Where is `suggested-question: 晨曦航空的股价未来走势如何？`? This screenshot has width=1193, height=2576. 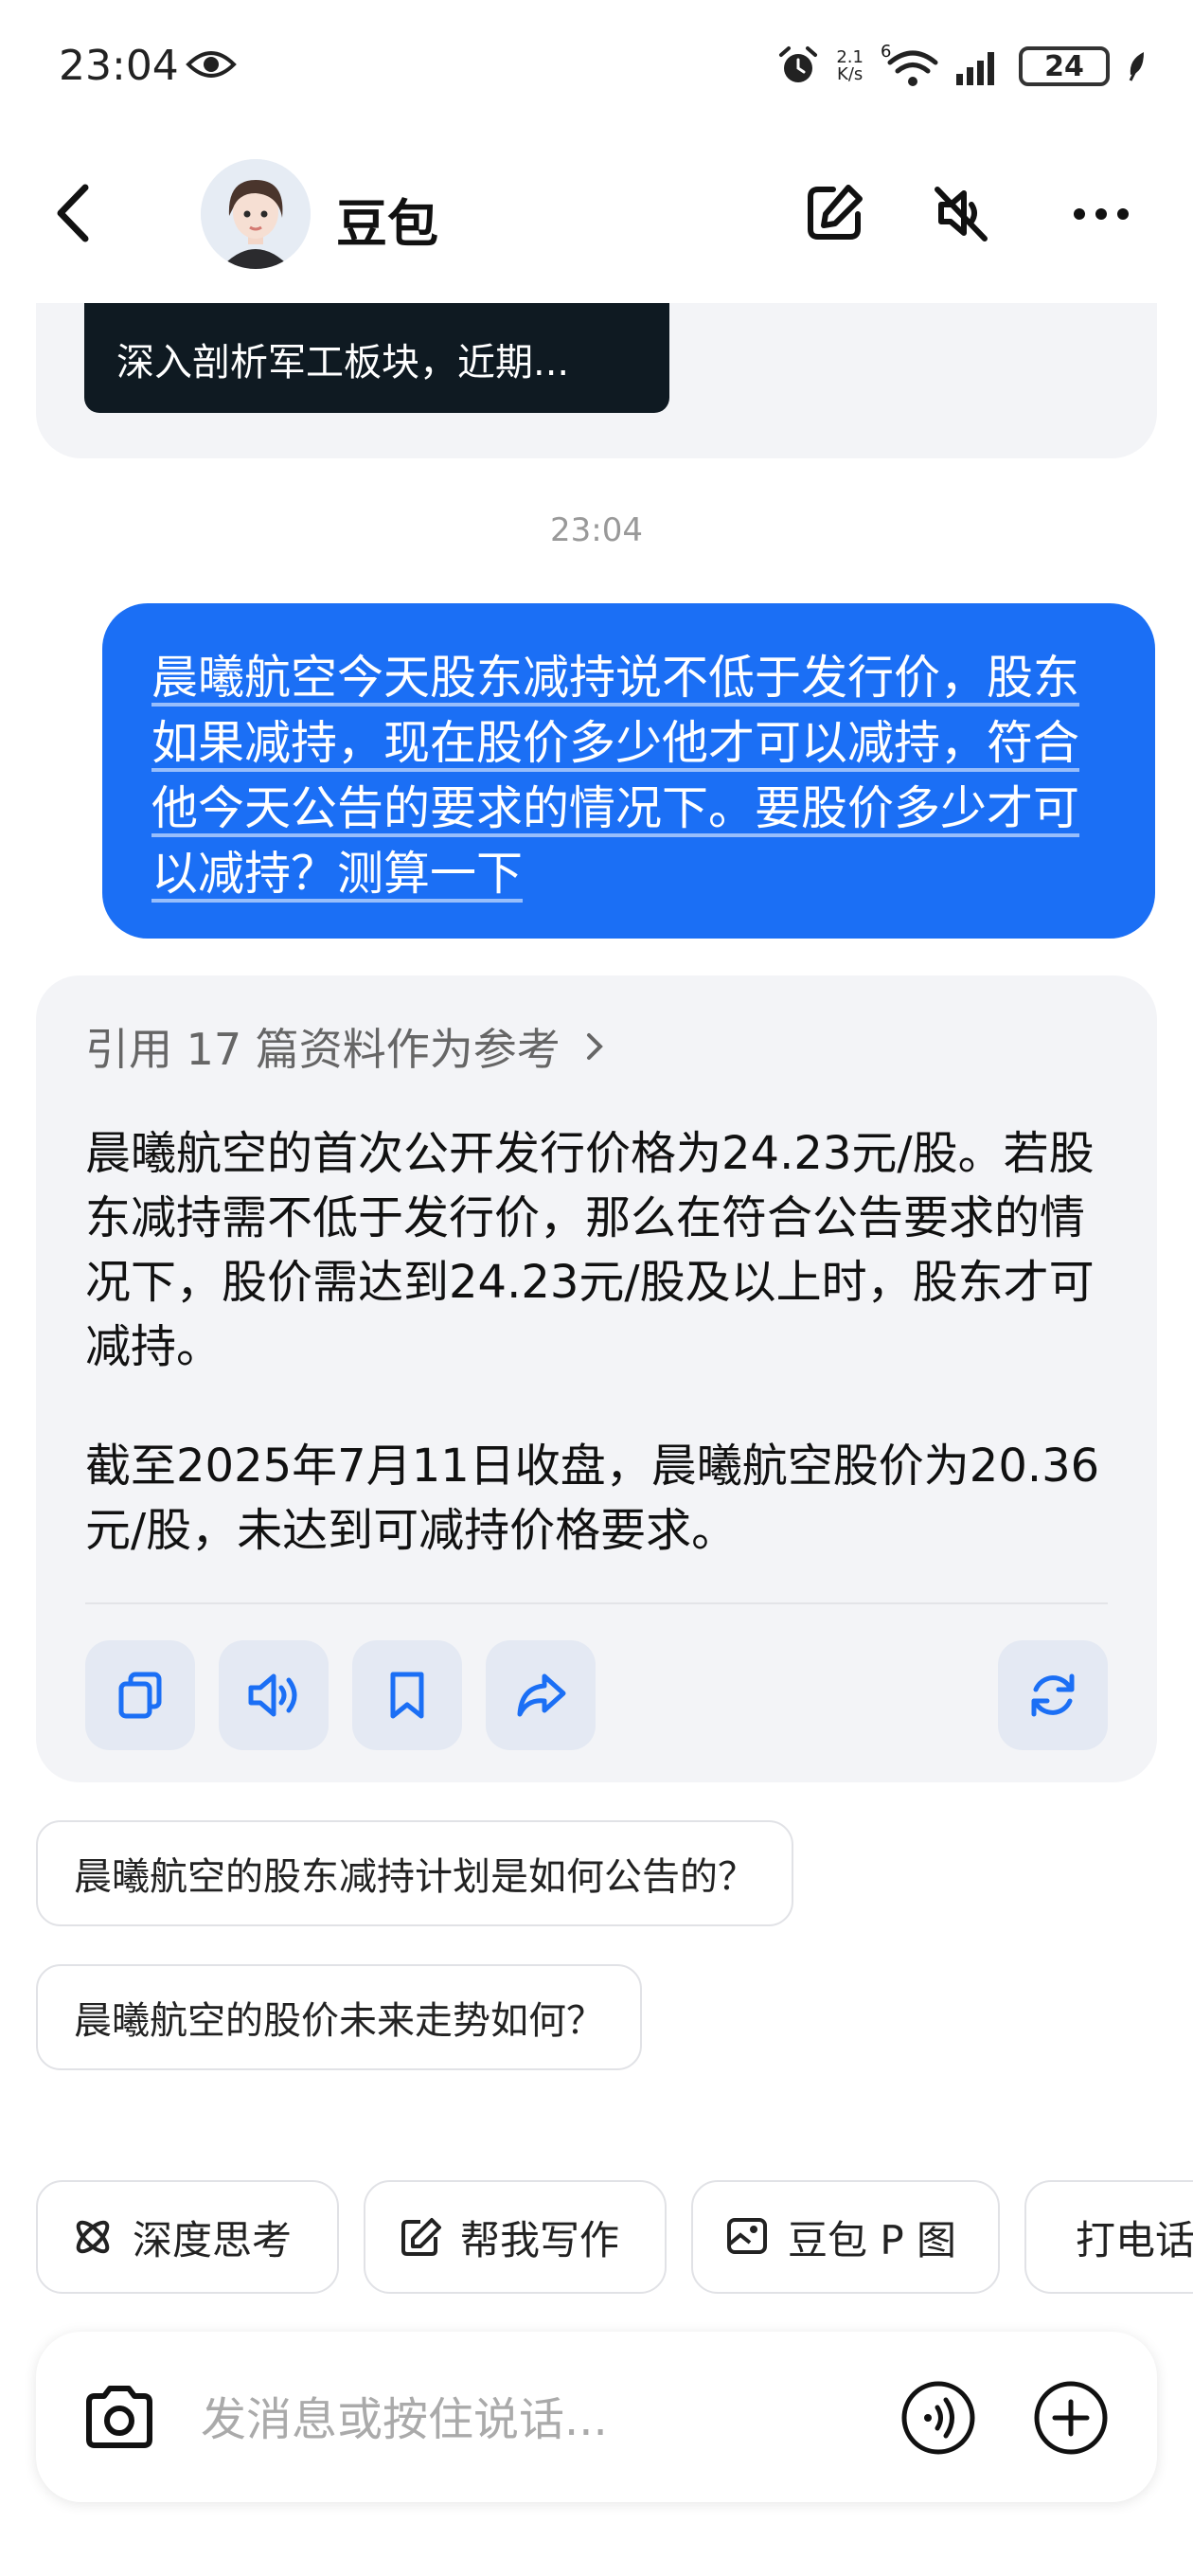
suggested-question: 晨曦航空的股价未来走势如何？ is located at coordinates (339, 2017).